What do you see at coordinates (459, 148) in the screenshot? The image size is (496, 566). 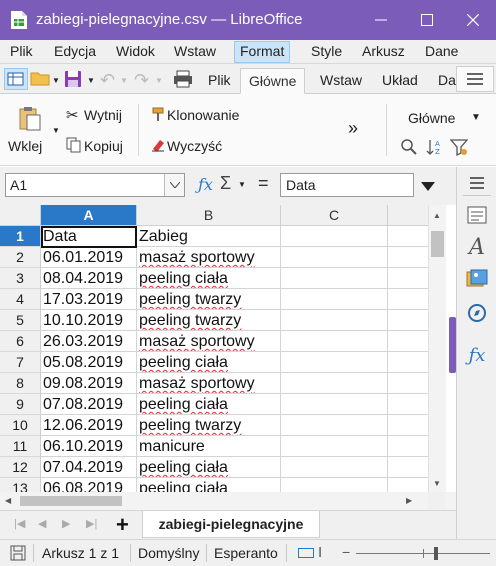 I see `autofilter-icon` at bounding box center [459, 148].